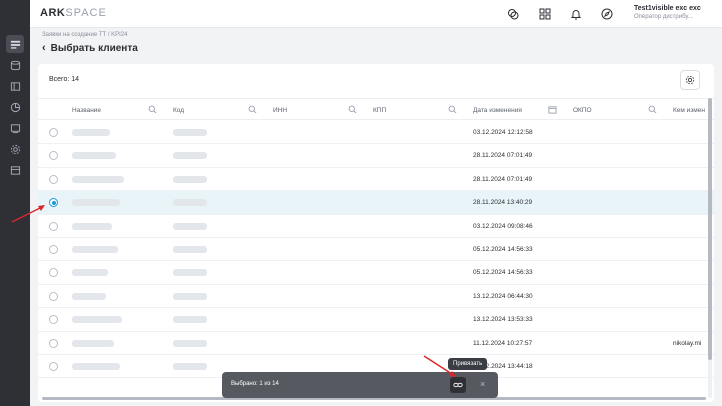 Image resolution: width=722 pixels, height=406 pixels. Describe the element at coordinates (379, 110) in the screenshot. I see `column-header-kpp: КПП` at that location.